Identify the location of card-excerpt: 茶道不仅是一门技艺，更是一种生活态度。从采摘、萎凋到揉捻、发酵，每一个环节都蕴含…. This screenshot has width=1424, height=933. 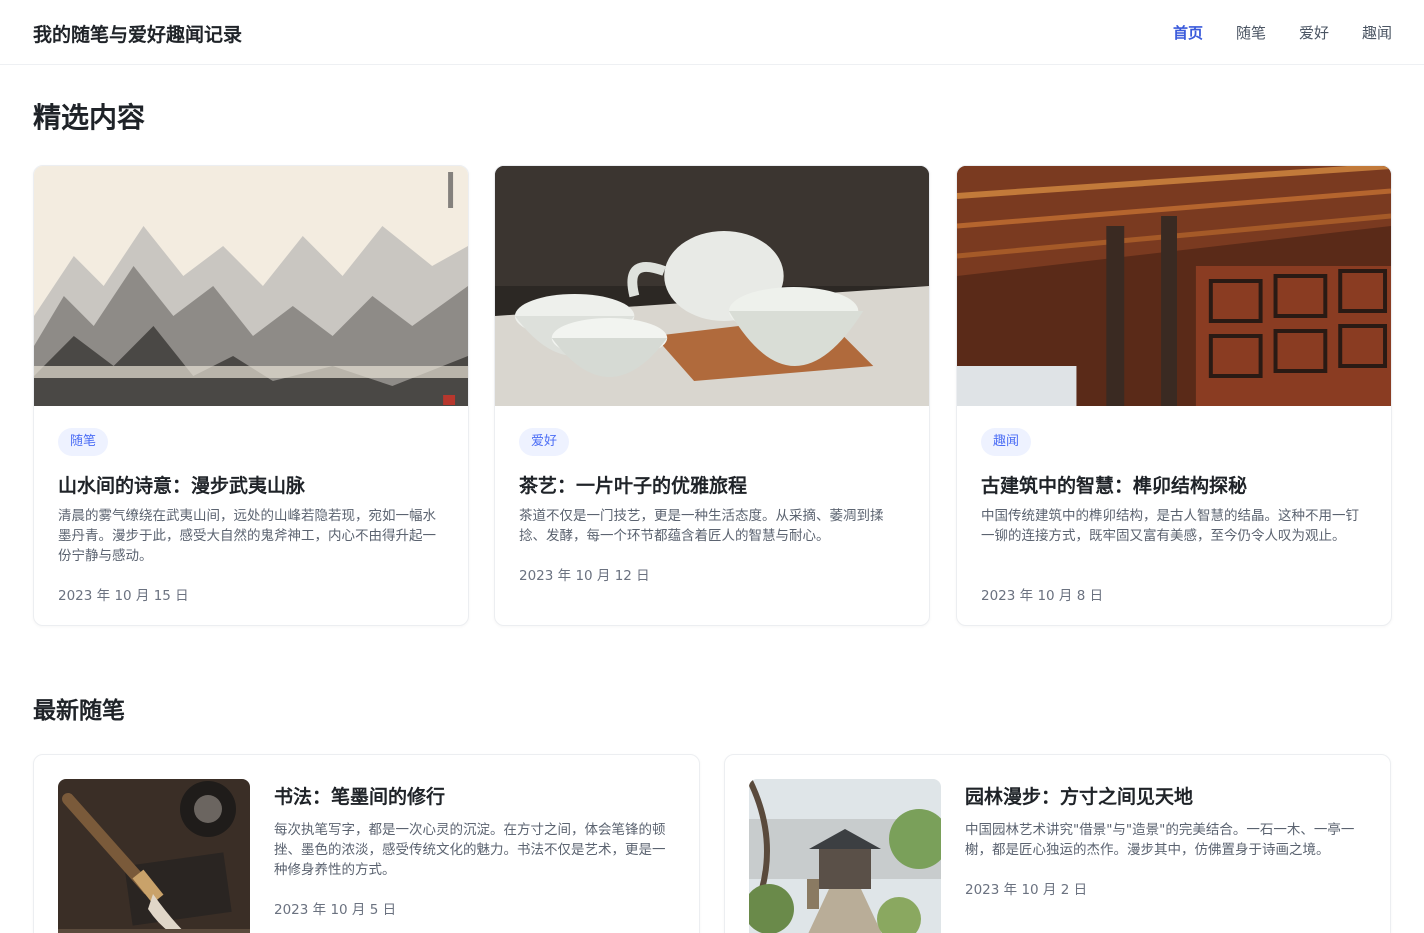
(701, 526).